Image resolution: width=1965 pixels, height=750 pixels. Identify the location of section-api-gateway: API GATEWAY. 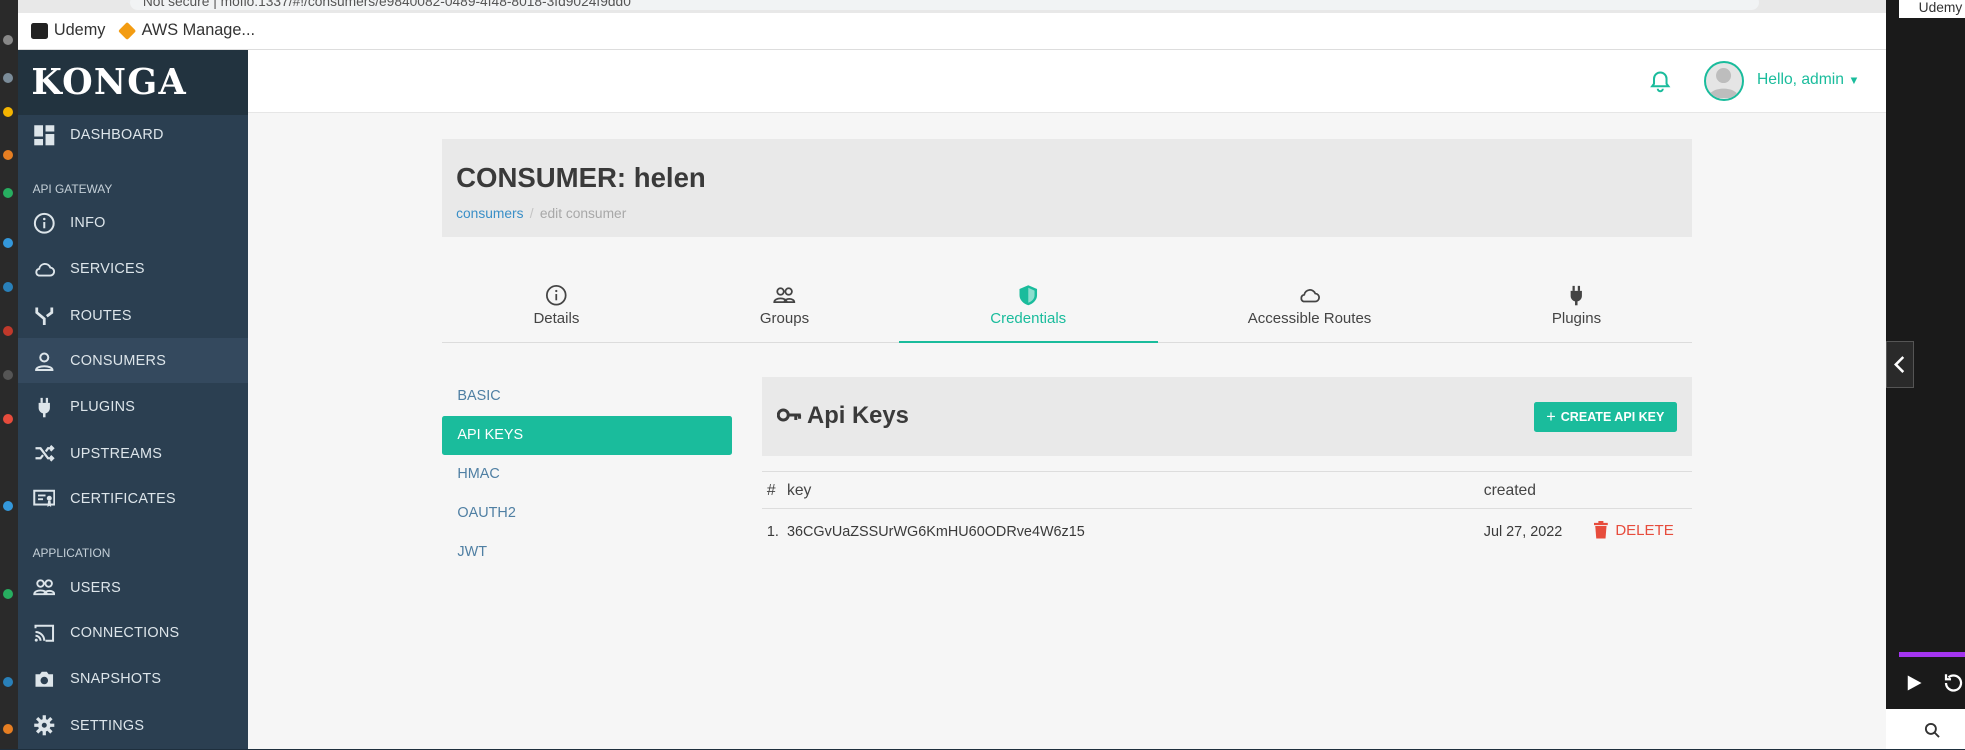
(72, 188).